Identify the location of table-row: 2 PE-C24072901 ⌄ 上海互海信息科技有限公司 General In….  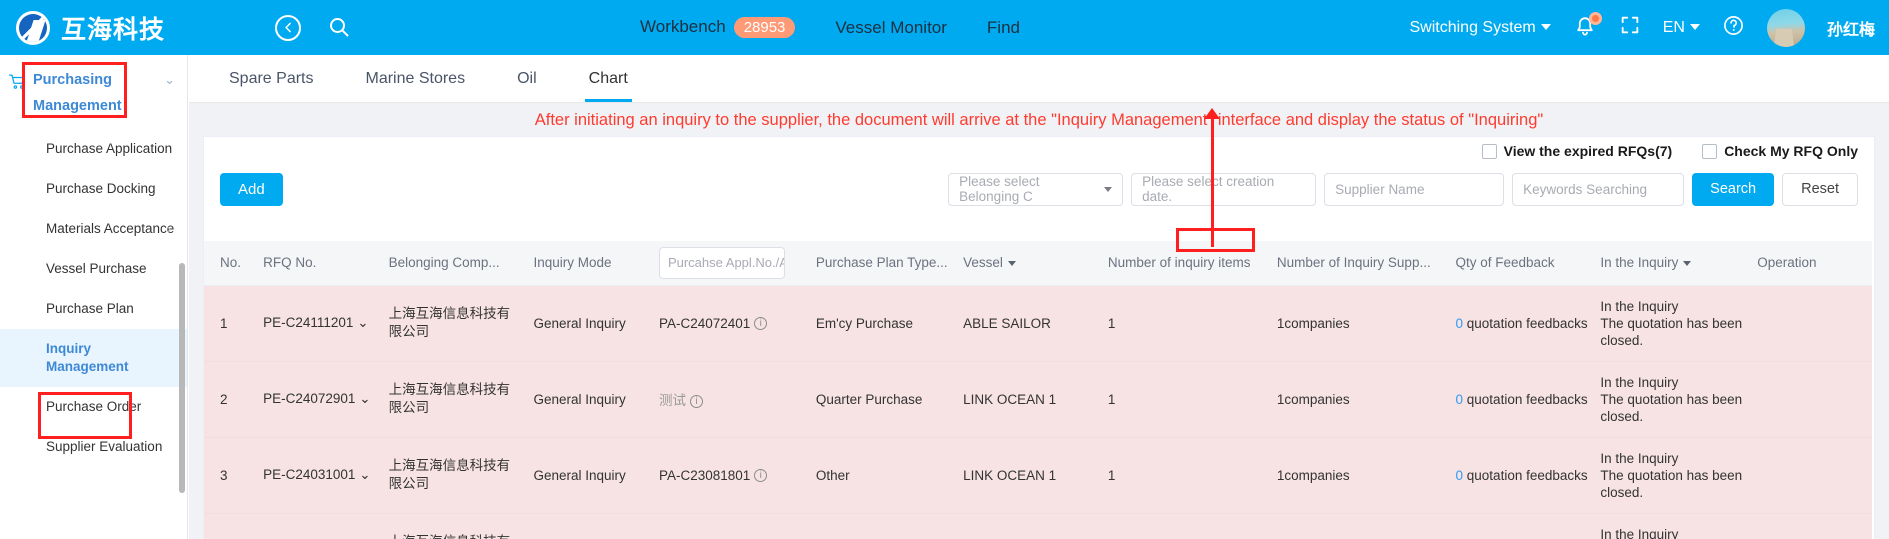
(1038, 399).